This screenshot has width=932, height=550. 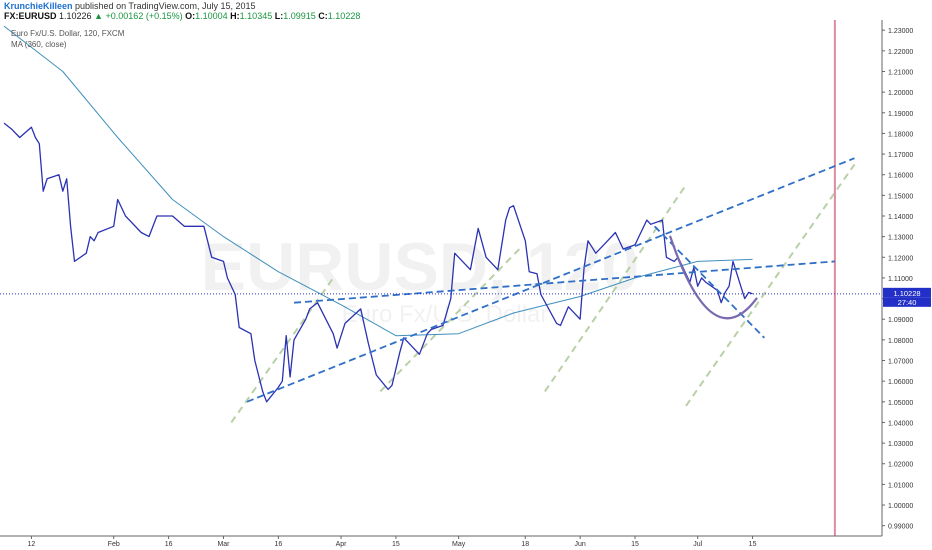 What do you see at coordinates (900, 465) in the screenshot?
I see `y-tick-label-21: 1.02000` at bounding box center [900, 465].